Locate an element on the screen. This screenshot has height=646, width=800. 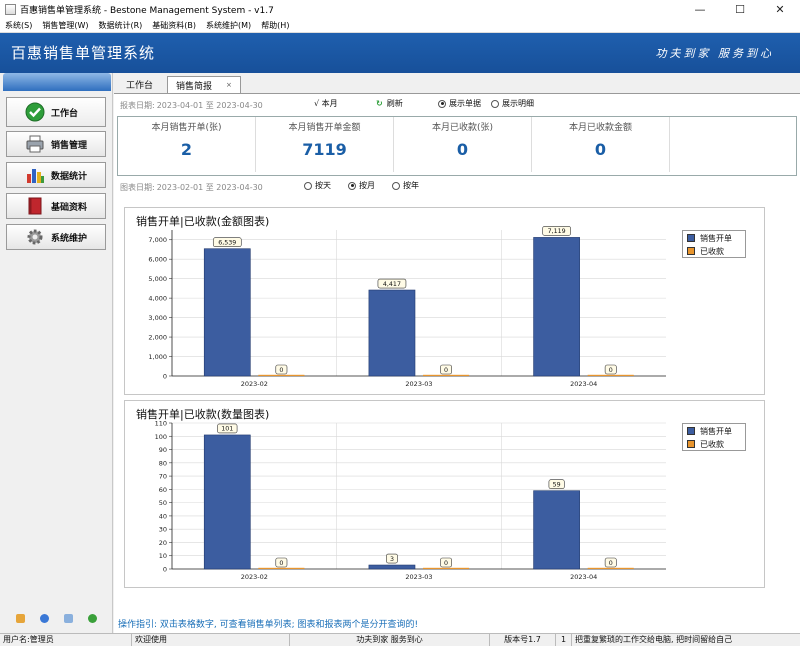
y-tick-label: 90 is located at coordinates (163, 450).